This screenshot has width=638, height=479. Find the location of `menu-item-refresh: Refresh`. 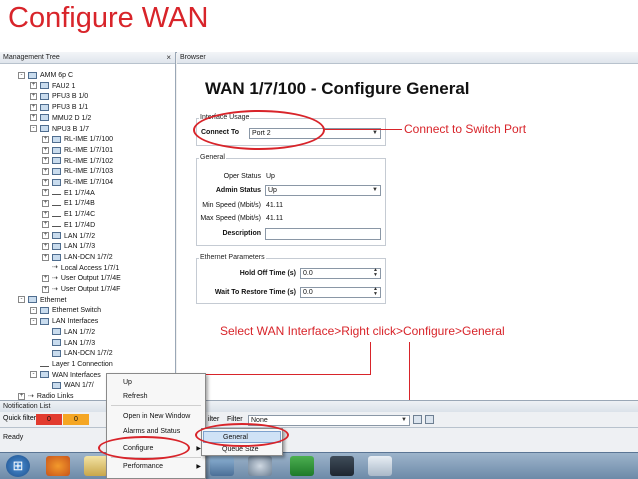

menu-item-refresh: Refresh is located at coordinates (156, 397).